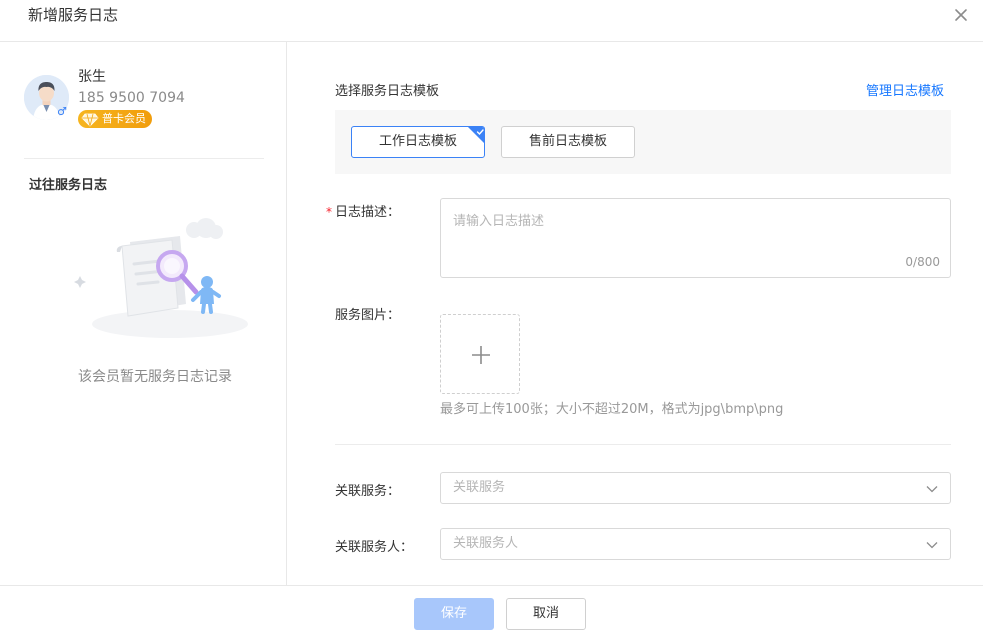  I want to click on dialog-footer: 保存 取消, so click(491, 610).